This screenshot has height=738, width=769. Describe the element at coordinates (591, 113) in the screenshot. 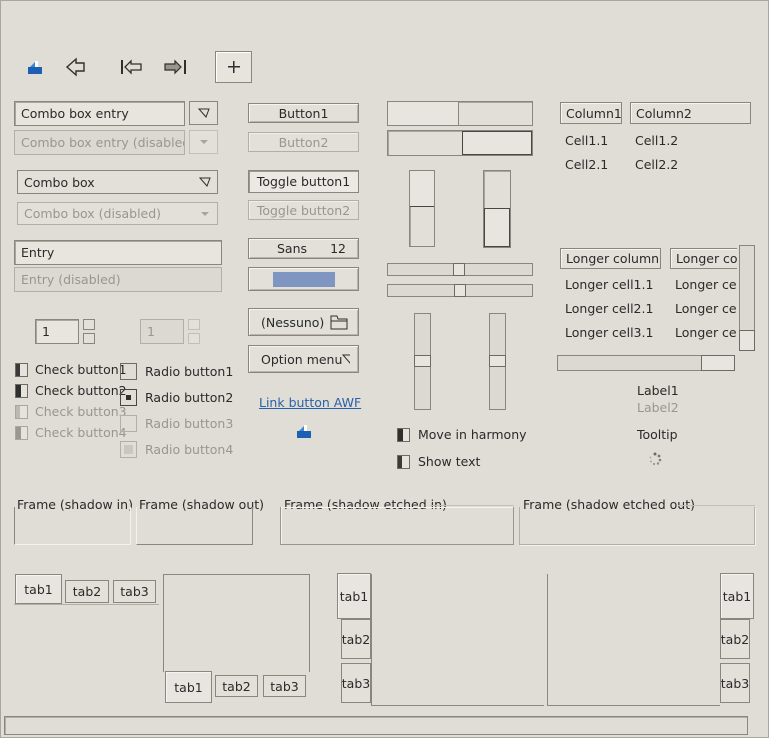

I see `tree1-column-header-1: Column1` at that location.